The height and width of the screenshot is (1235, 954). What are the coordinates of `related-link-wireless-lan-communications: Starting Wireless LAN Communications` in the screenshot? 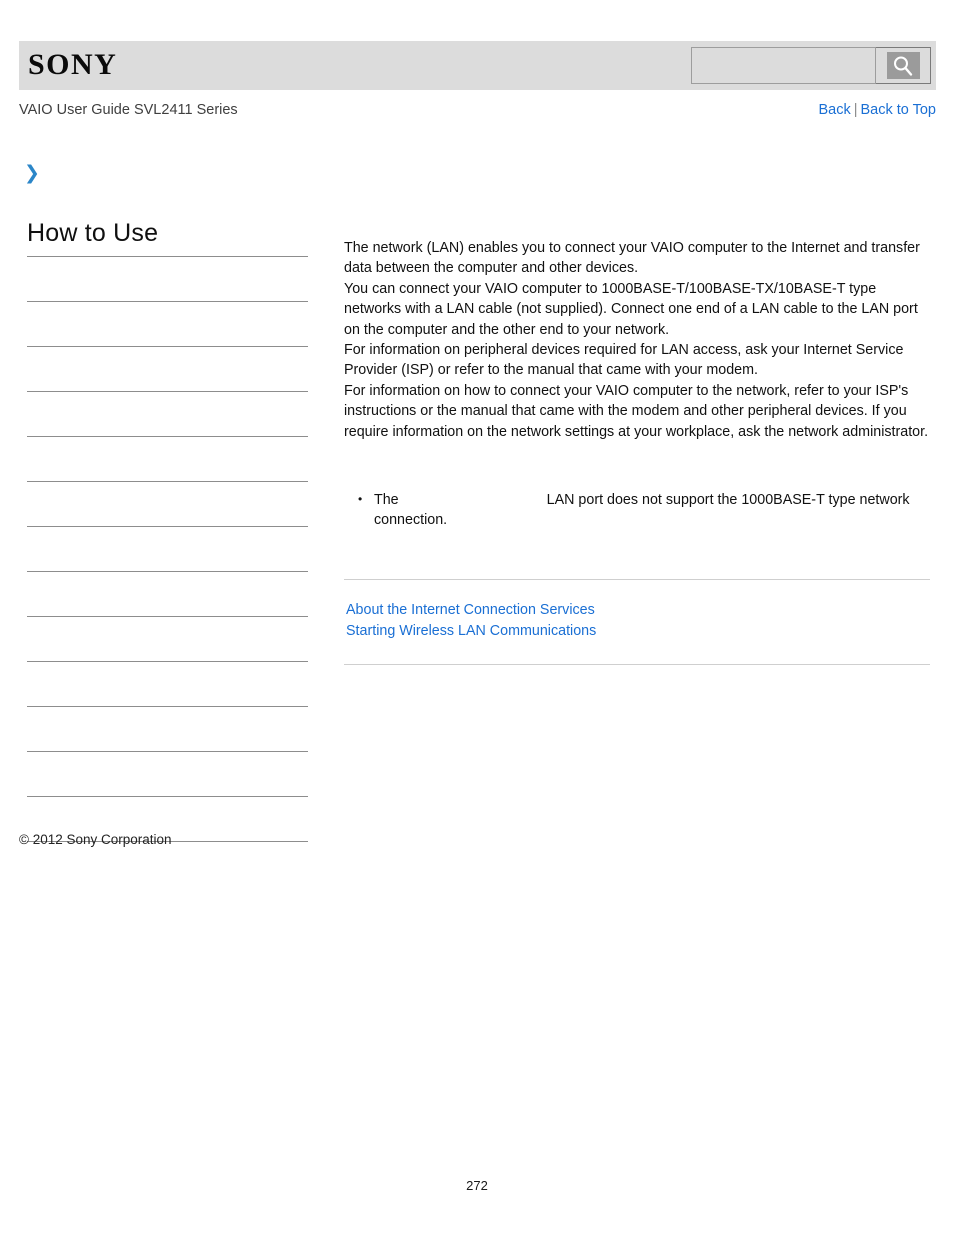 It's located at (638, 631).